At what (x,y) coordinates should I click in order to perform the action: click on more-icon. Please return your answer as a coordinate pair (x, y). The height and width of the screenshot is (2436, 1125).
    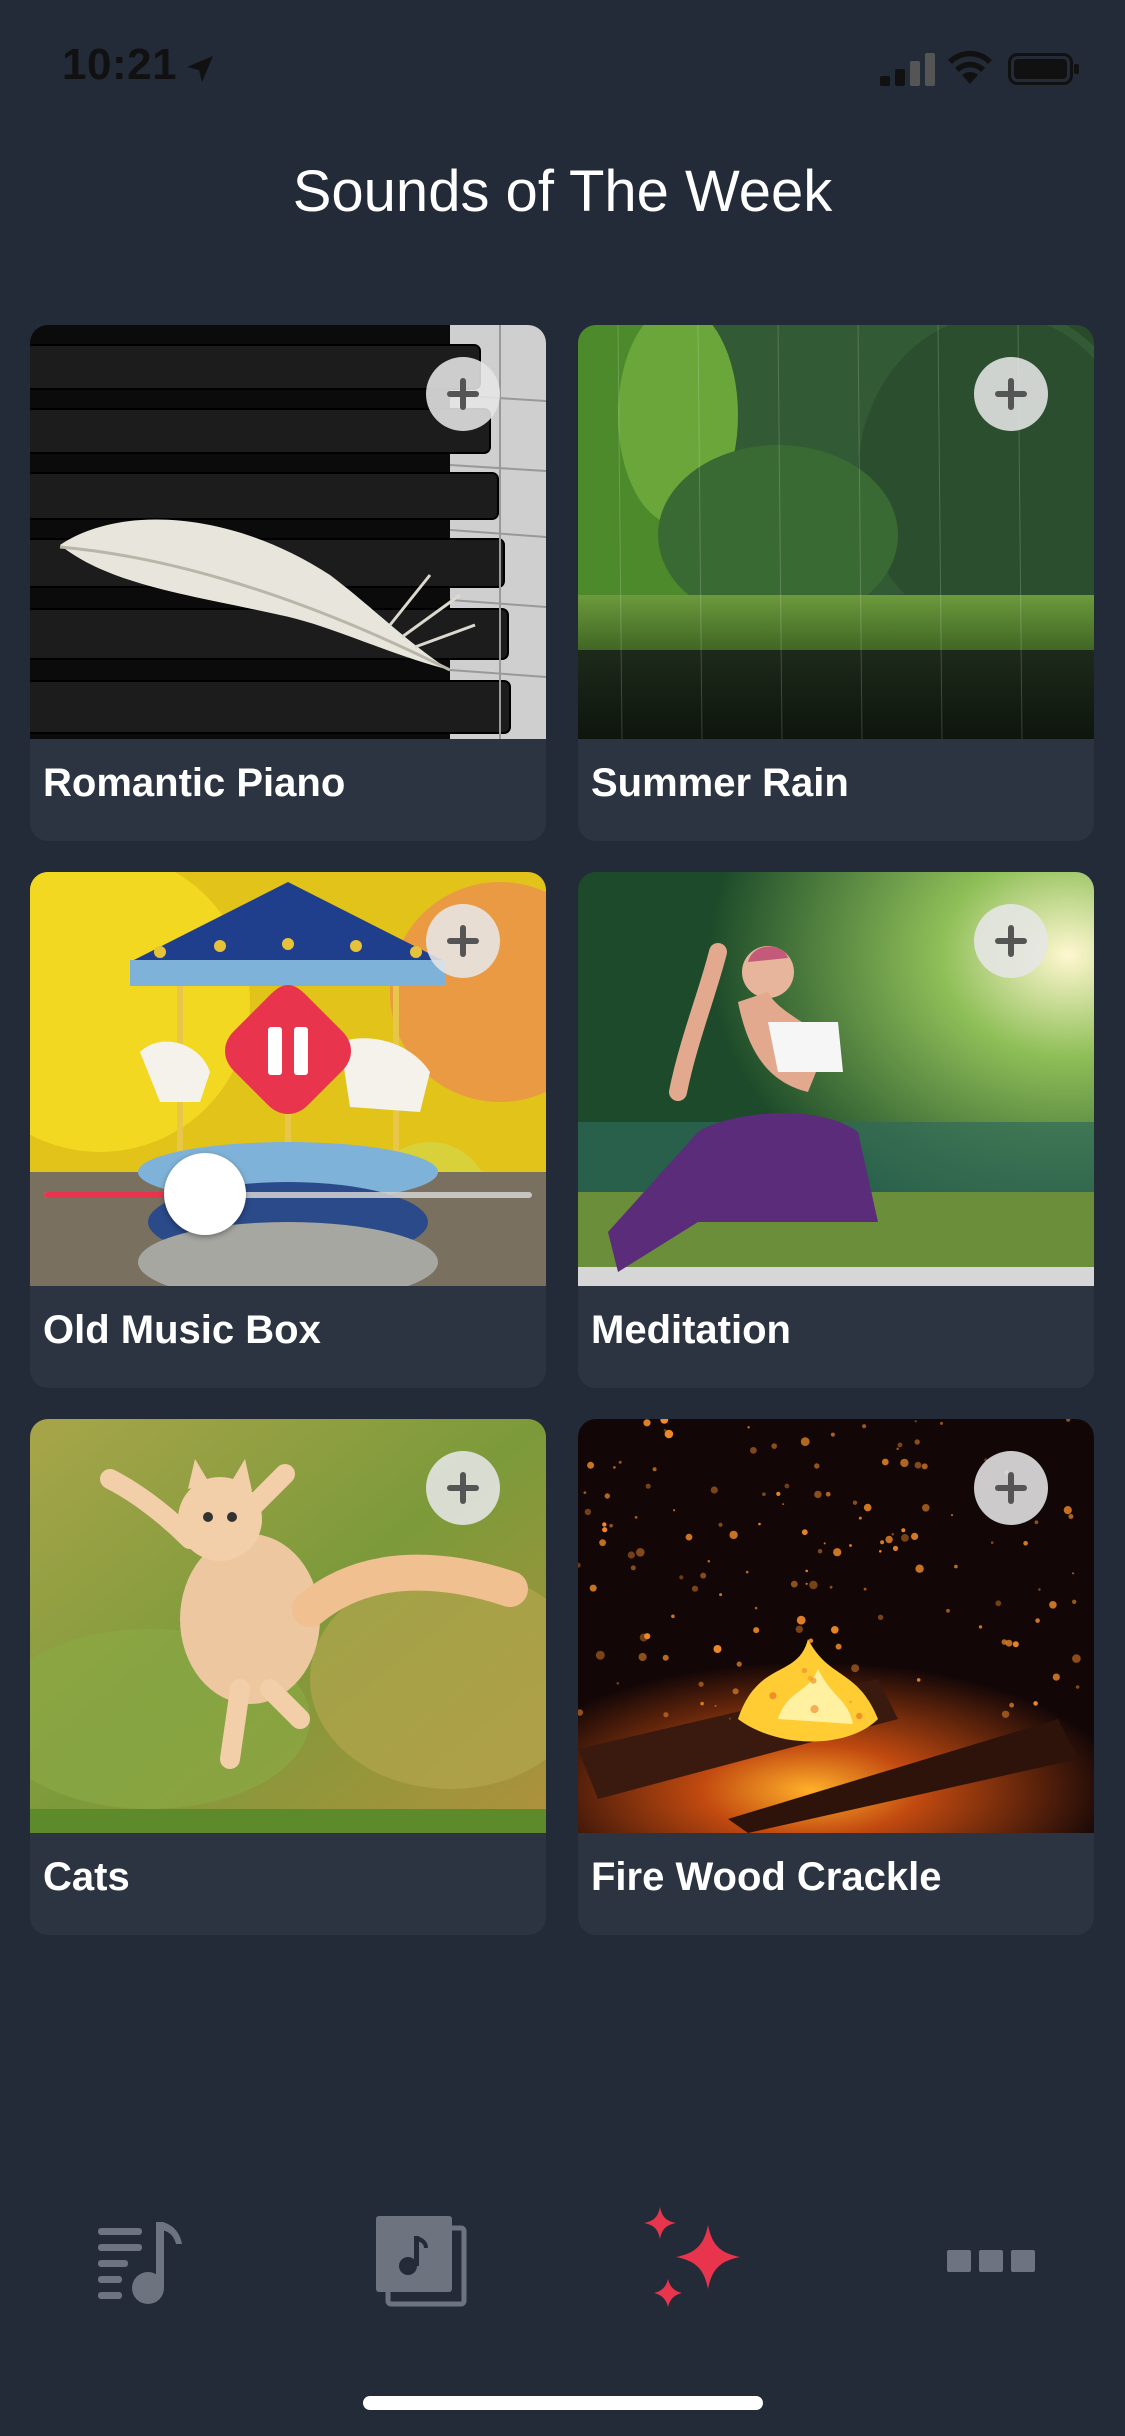
    Looking at the image, I should click on (991, 2261).